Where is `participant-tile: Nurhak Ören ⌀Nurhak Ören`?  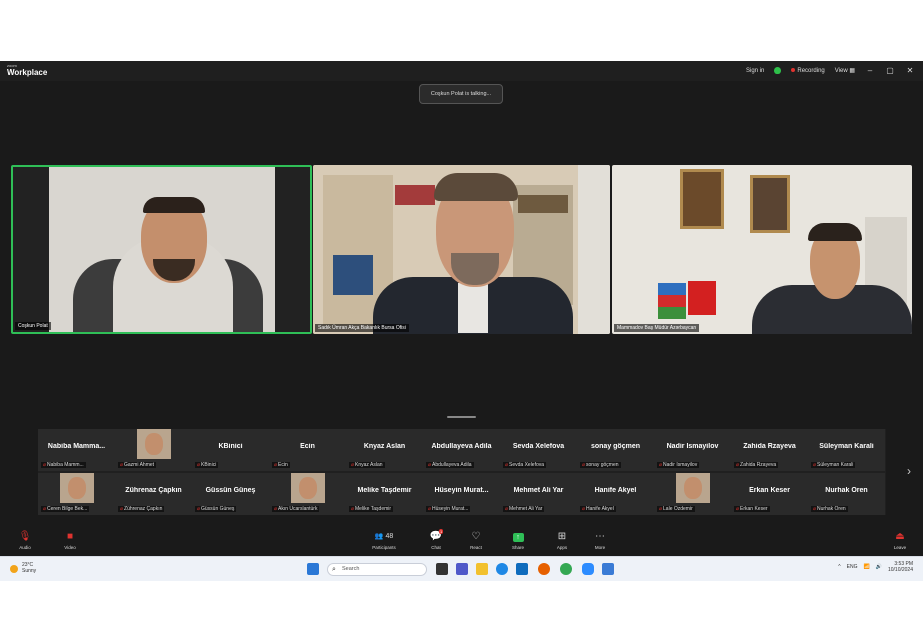 participant-tile: Nurhak Ören ⌀Nurhak Ören is located at coordinates (846, 494).